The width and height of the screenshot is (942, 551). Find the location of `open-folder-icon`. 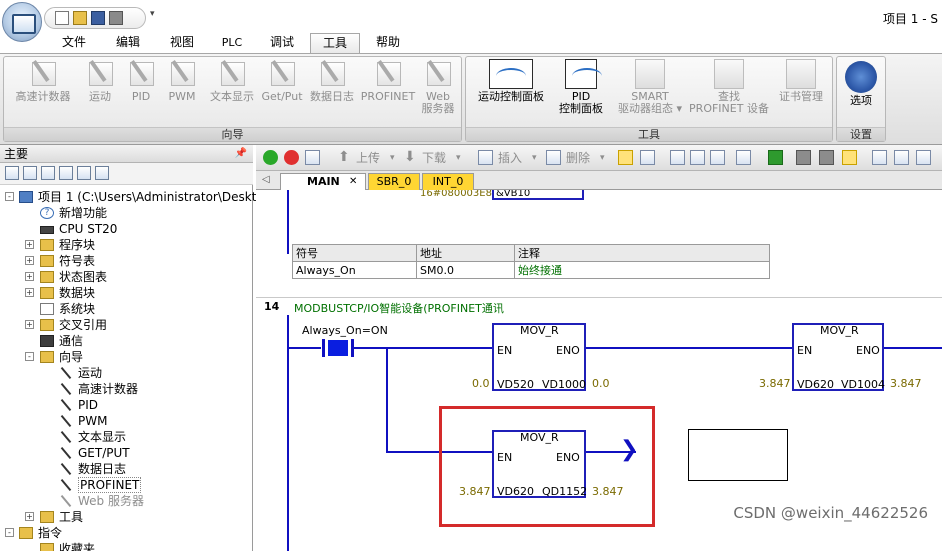

open-folder-icon is located at coordinates (80, 18).